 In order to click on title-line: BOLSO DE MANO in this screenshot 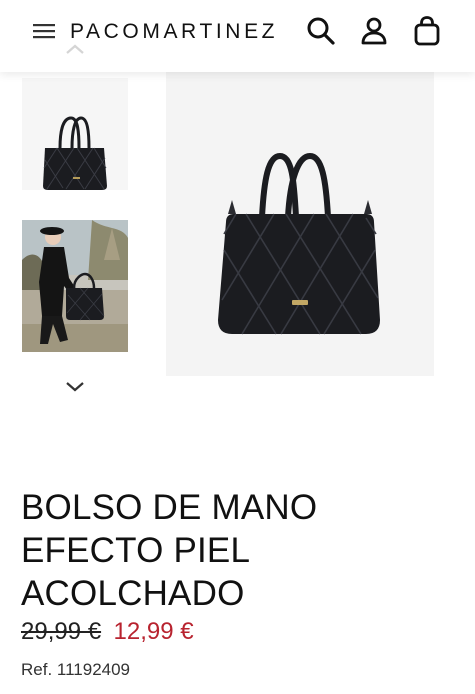, I will do `click(169, 507)`.